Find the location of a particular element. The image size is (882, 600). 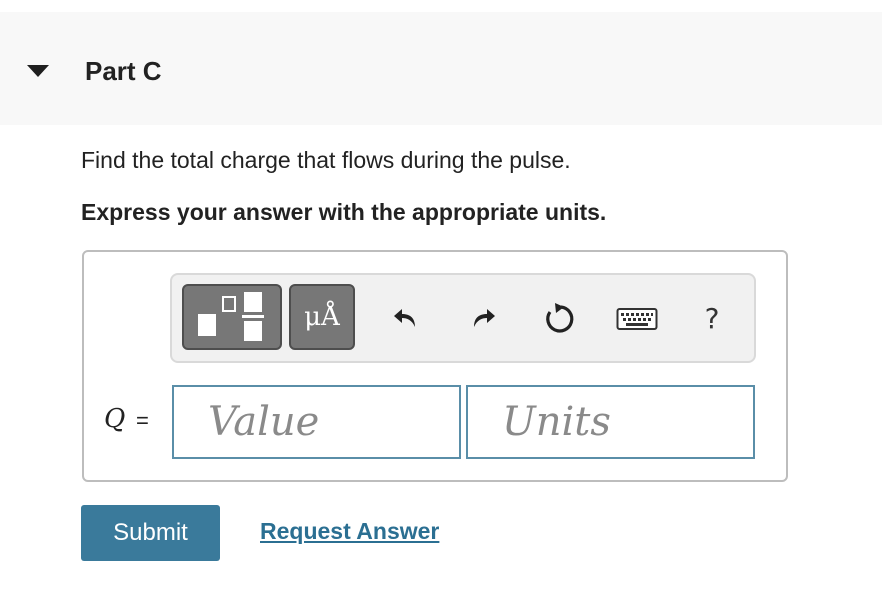

equals-sign: = is located at coordinates (142, 420).